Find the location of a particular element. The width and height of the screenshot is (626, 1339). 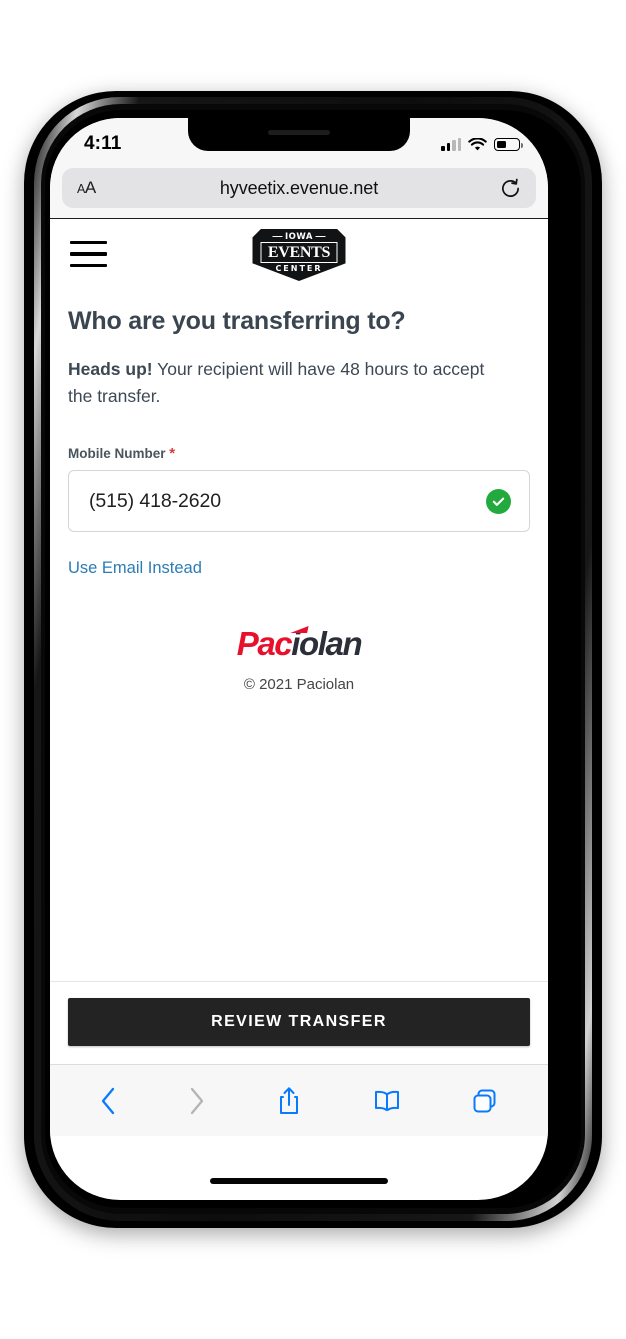

cellular-signal-icon is located at coordinates (451, 144).